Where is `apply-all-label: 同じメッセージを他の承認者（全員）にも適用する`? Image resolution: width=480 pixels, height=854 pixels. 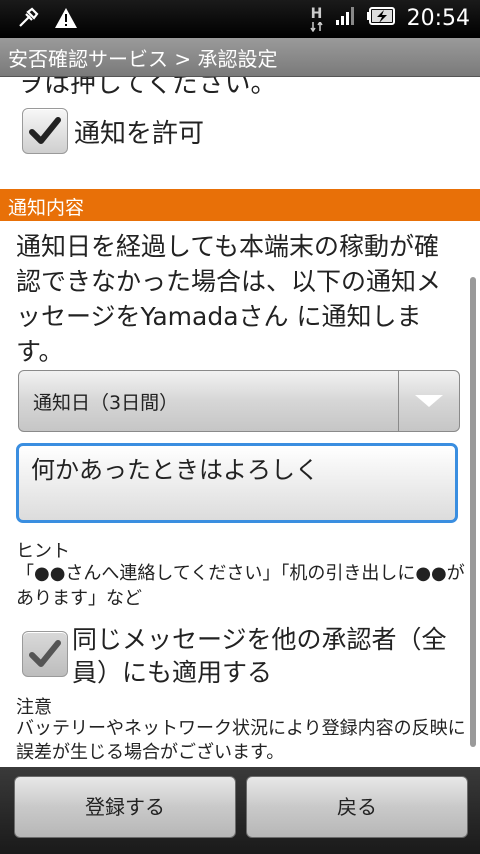
apply-all-label: 同じメッセージを他の承認者（全員）にも適用する is located at coordinates (262, 656).